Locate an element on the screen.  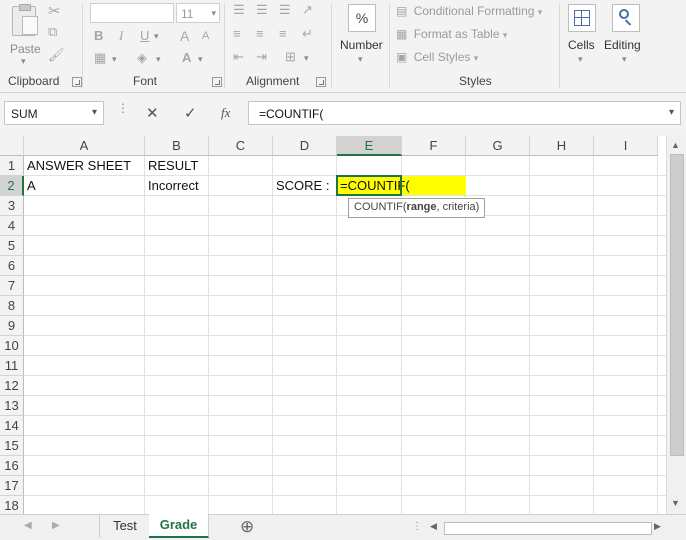
format-painter-icon: 🖌 is located at coordinates (56, 55).